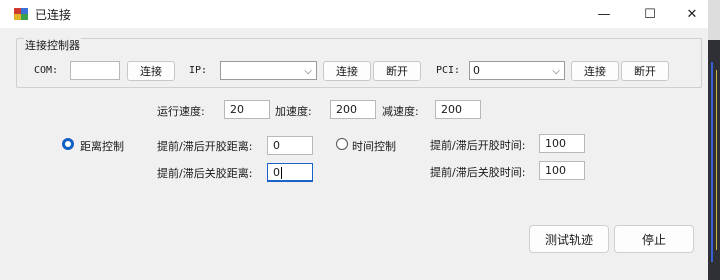 The height and width of the screenshot is (280, 720). I want to click on acceleration-label: 加速度:, so click(293, 111).